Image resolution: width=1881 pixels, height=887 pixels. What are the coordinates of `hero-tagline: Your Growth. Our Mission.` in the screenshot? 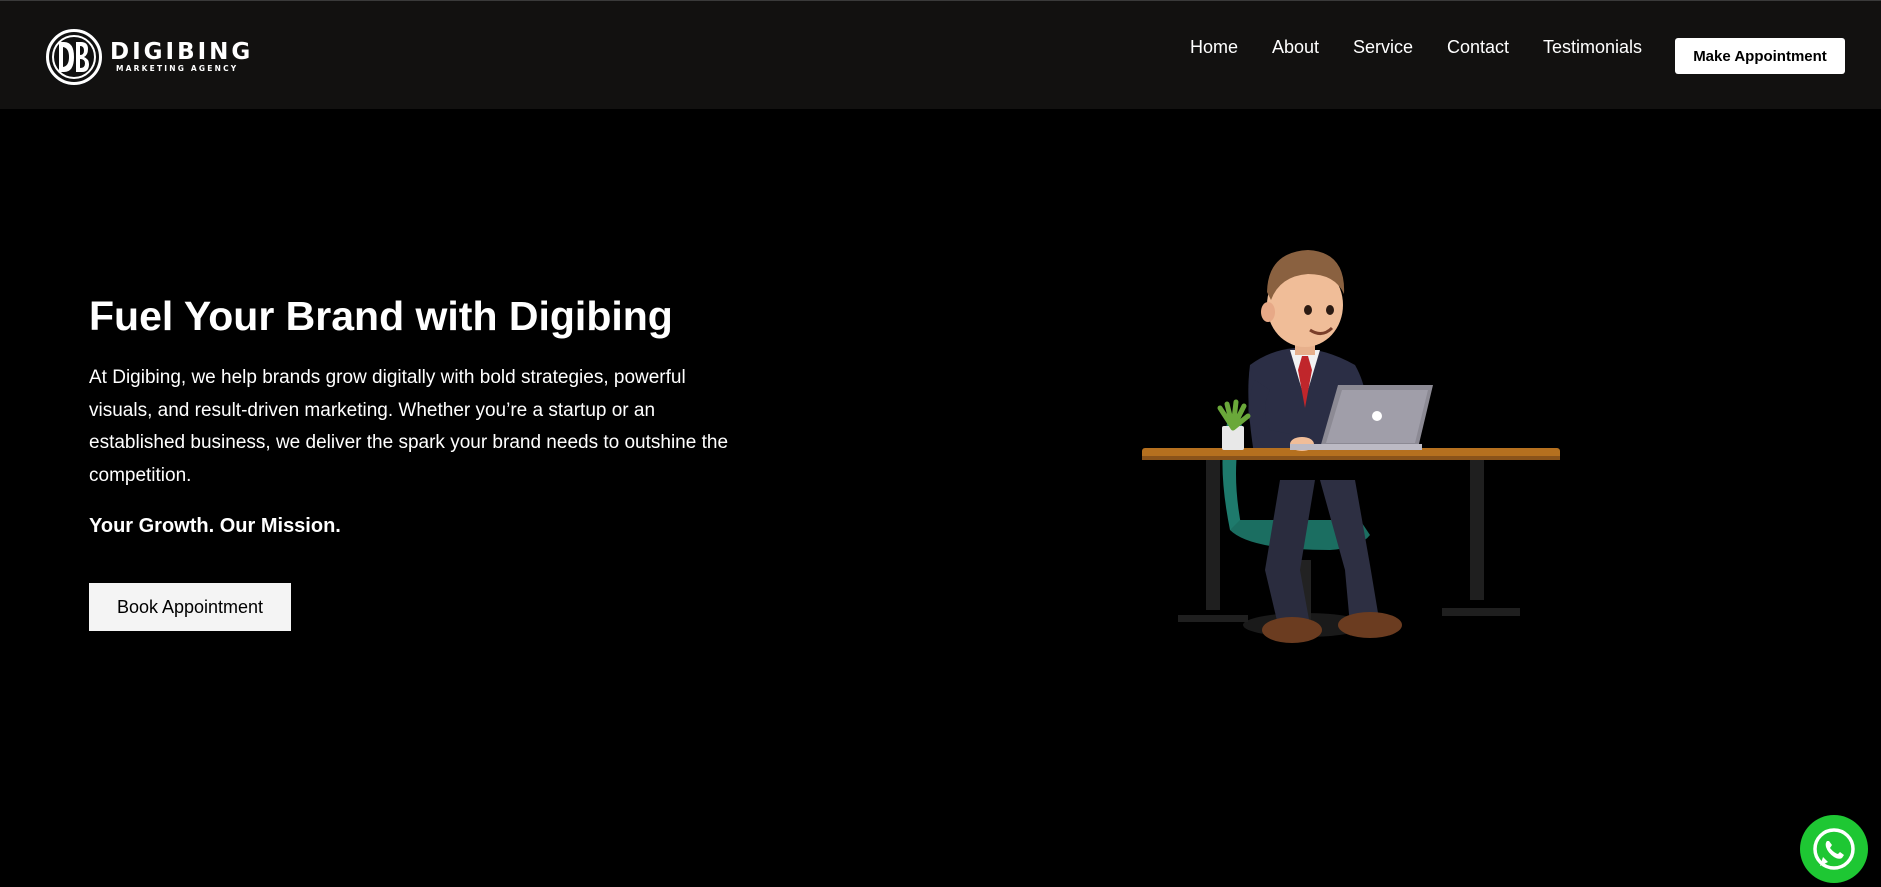 It's located at (215, 526).